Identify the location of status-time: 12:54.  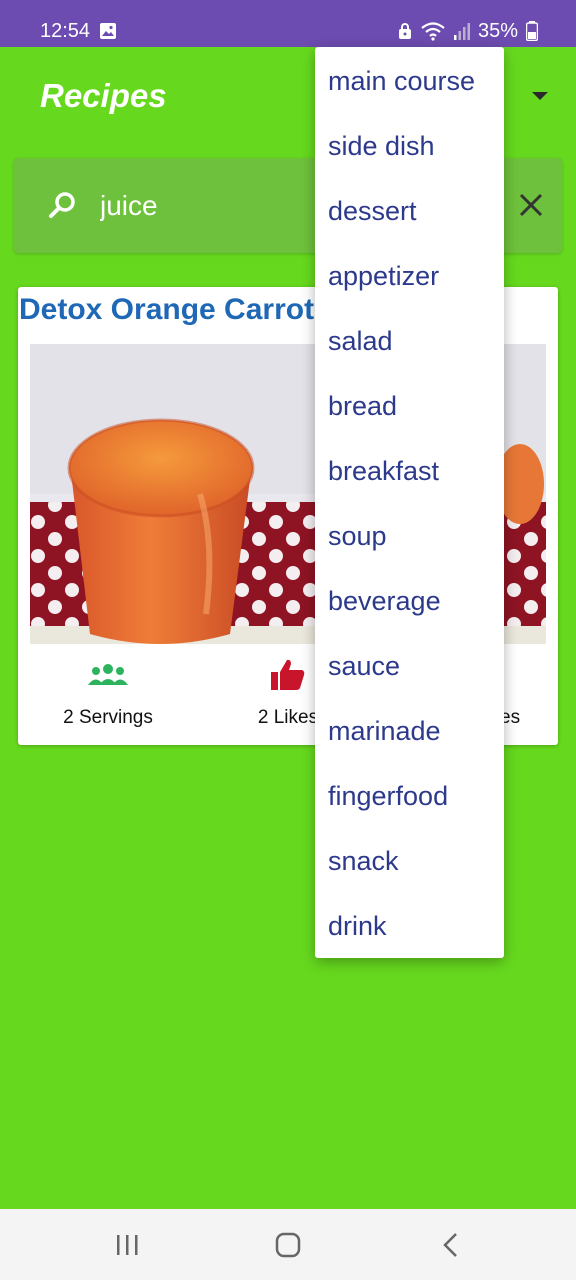
(65, 31).